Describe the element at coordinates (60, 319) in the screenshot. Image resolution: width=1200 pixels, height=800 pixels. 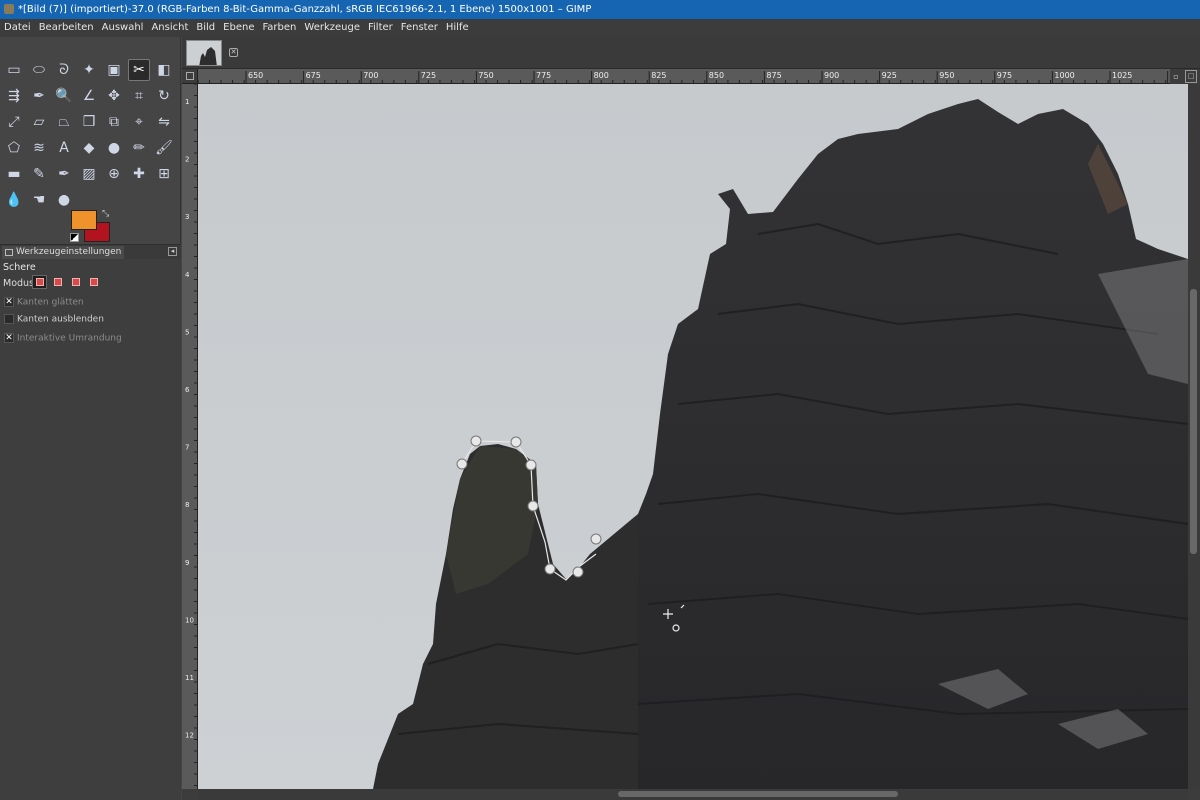
I see `feather-edges-label: Kanten ausblenden` at that location.